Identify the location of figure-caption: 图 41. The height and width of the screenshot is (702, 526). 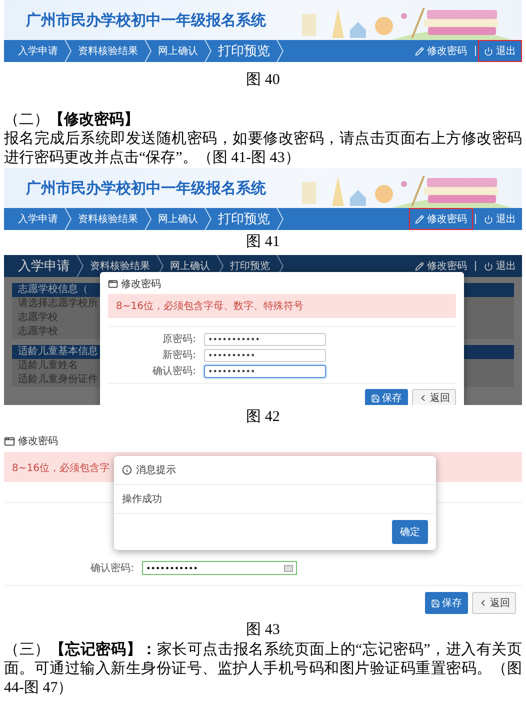
(263, 242).